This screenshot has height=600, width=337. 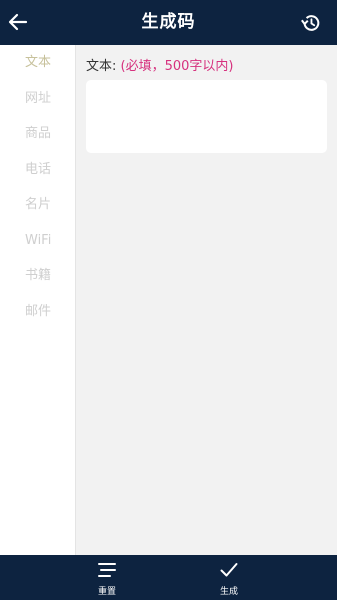 What do you see at coordinates (206, 116) in the screenshot?
I see `text-input` at bounding box center [206, 116].